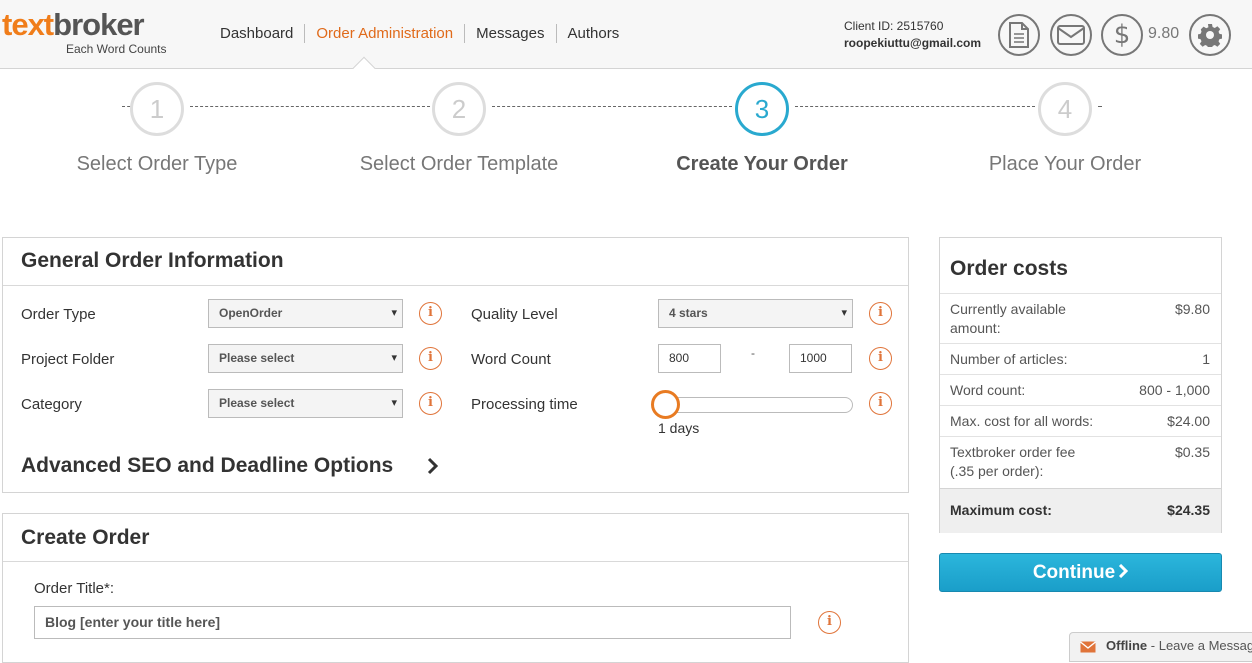 This screenshot has width=1252, height=663. What do you see at coordinates (679, 428) in the screenshot?
I see `processing-time-value: 1 days` at bounding box center [679, 428].